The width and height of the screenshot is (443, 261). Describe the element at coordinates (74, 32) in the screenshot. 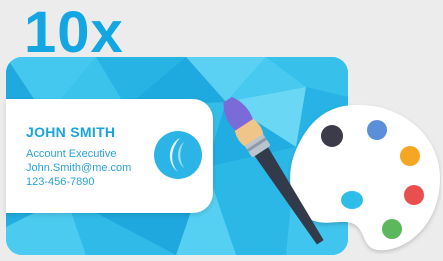

I see `multiplier-heading: 10x` at that location.